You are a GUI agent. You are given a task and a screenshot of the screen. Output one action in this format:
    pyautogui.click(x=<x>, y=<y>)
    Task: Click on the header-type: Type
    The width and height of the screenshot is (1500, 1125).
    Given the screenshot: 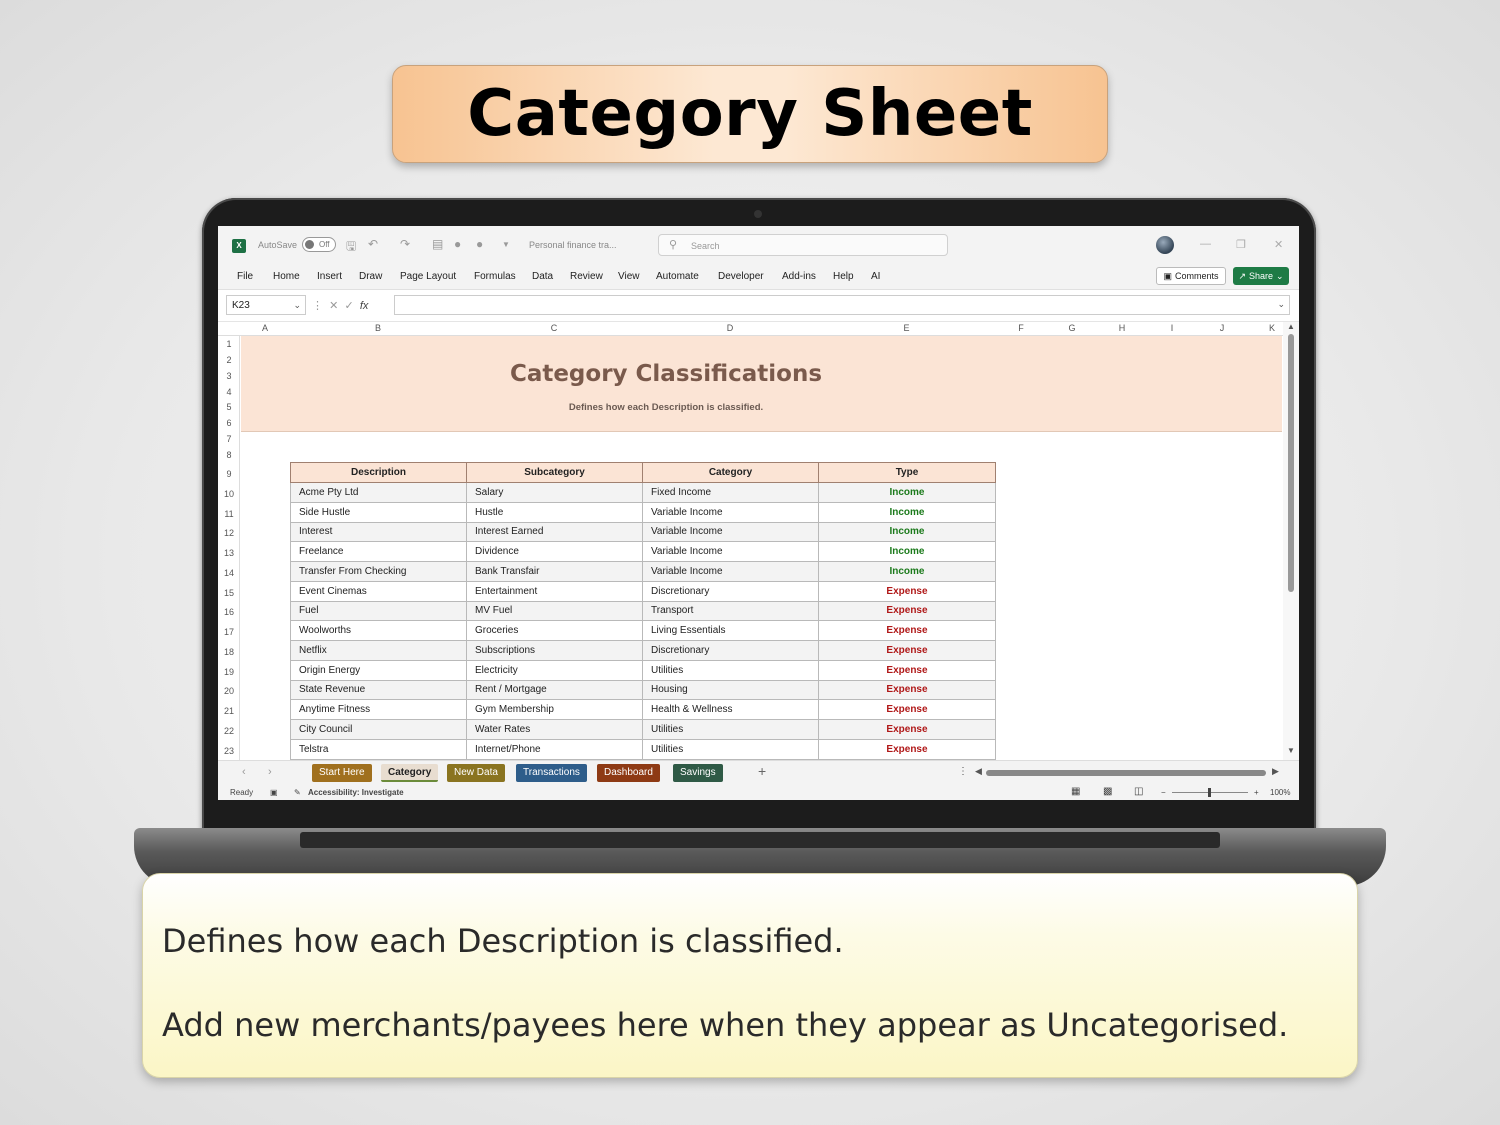 What is the action you would take?
    pyautogui.click(x=907, y=472)
    